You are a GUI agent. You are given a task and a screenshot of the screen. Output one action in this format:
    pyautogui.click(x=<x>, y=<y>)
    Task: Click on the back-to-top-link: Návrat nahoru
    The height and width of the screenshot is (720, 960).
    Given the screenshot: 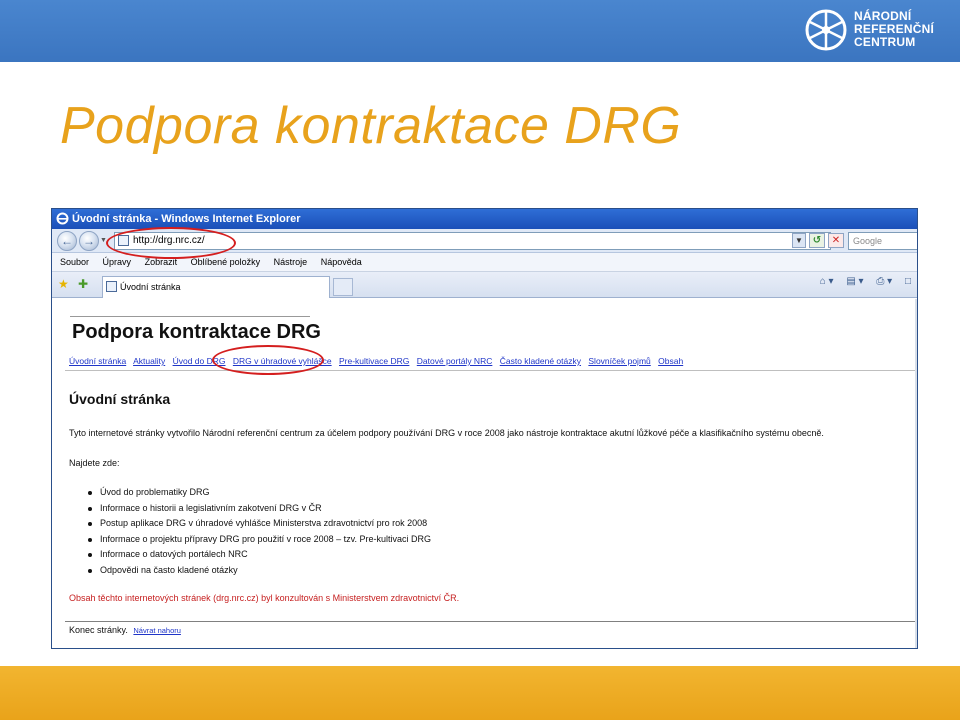 What is the action you would take?
    pyautogui.click(x=157, y=630)
    